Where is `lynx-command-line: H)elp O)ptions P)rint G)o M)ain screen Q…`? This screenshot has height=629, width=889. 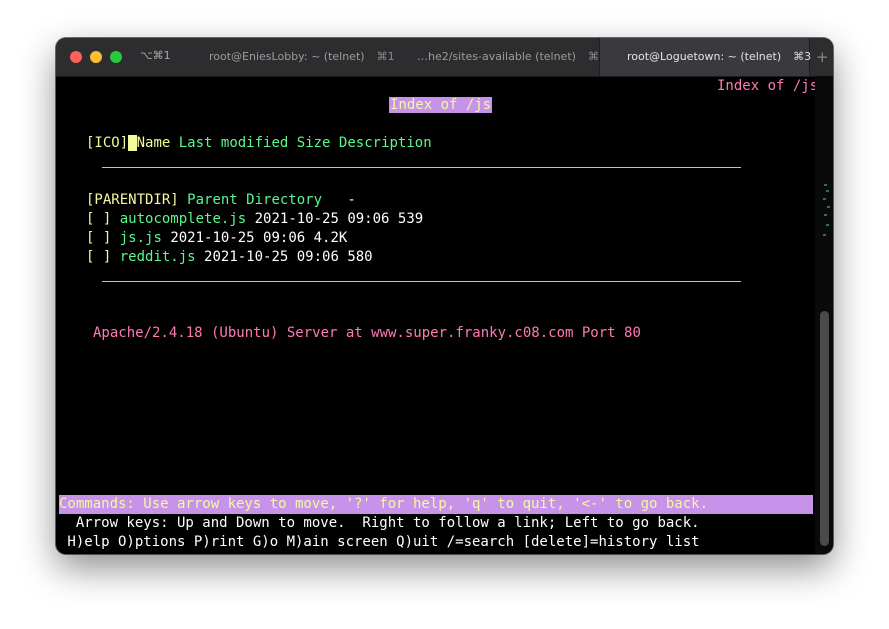 lynx-command-line: H)elp O)ptions P)rint G)o M)ain screen Q… is located at coordinates (379, 542).